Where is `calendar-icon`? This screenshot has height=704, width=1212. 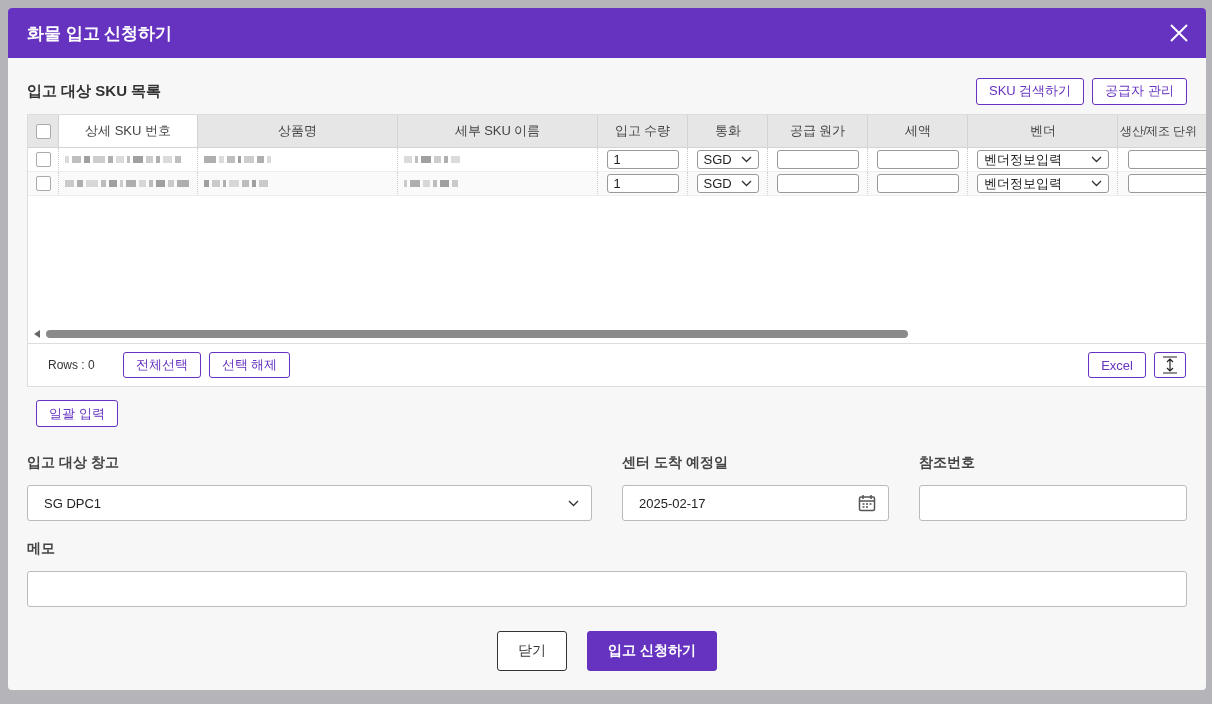
calendar-icon is located at coordinates (867, 503).